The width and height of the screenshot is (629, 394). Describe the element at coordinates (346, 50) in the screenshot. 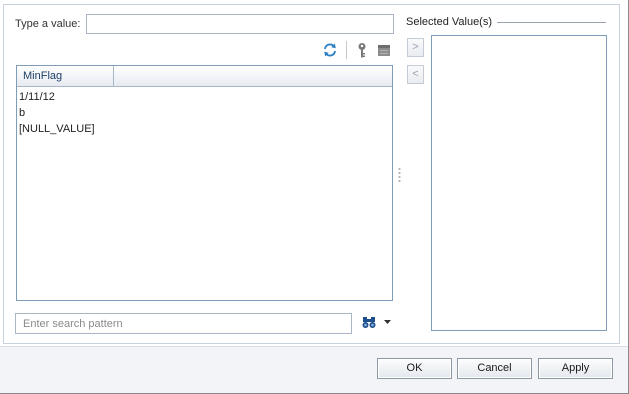

I see `toolbar-separator` at that location.